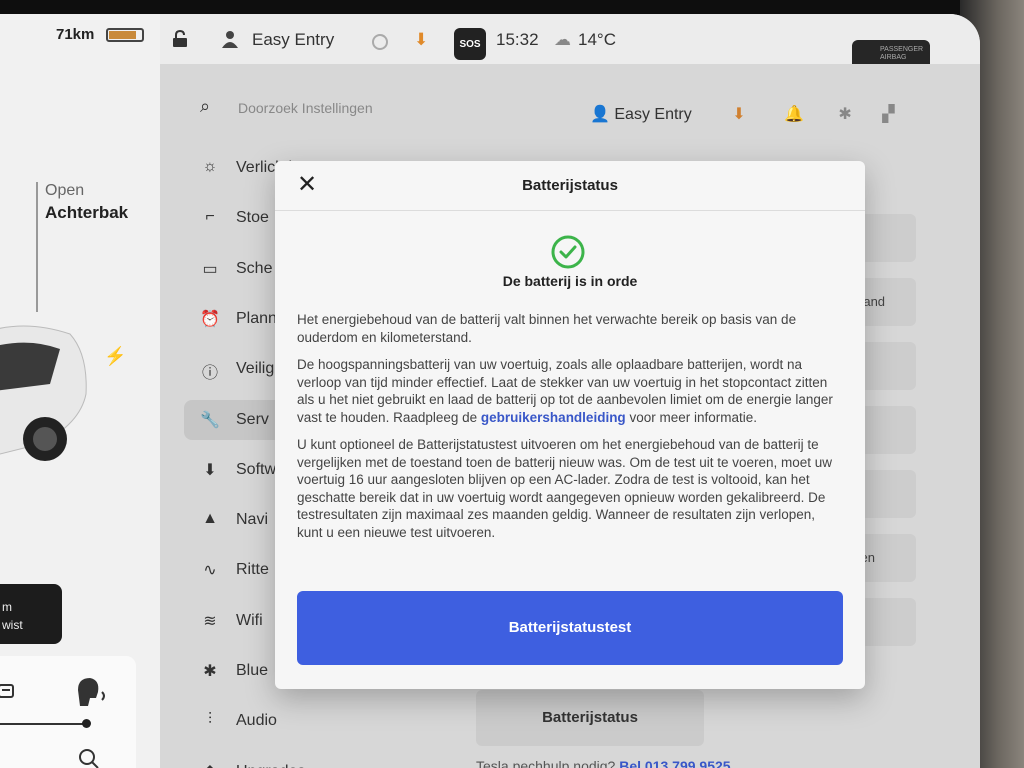 The width and height of the screenshot is (1024, 768). I want to click on trips-icon: ∿, so click(210, 571).